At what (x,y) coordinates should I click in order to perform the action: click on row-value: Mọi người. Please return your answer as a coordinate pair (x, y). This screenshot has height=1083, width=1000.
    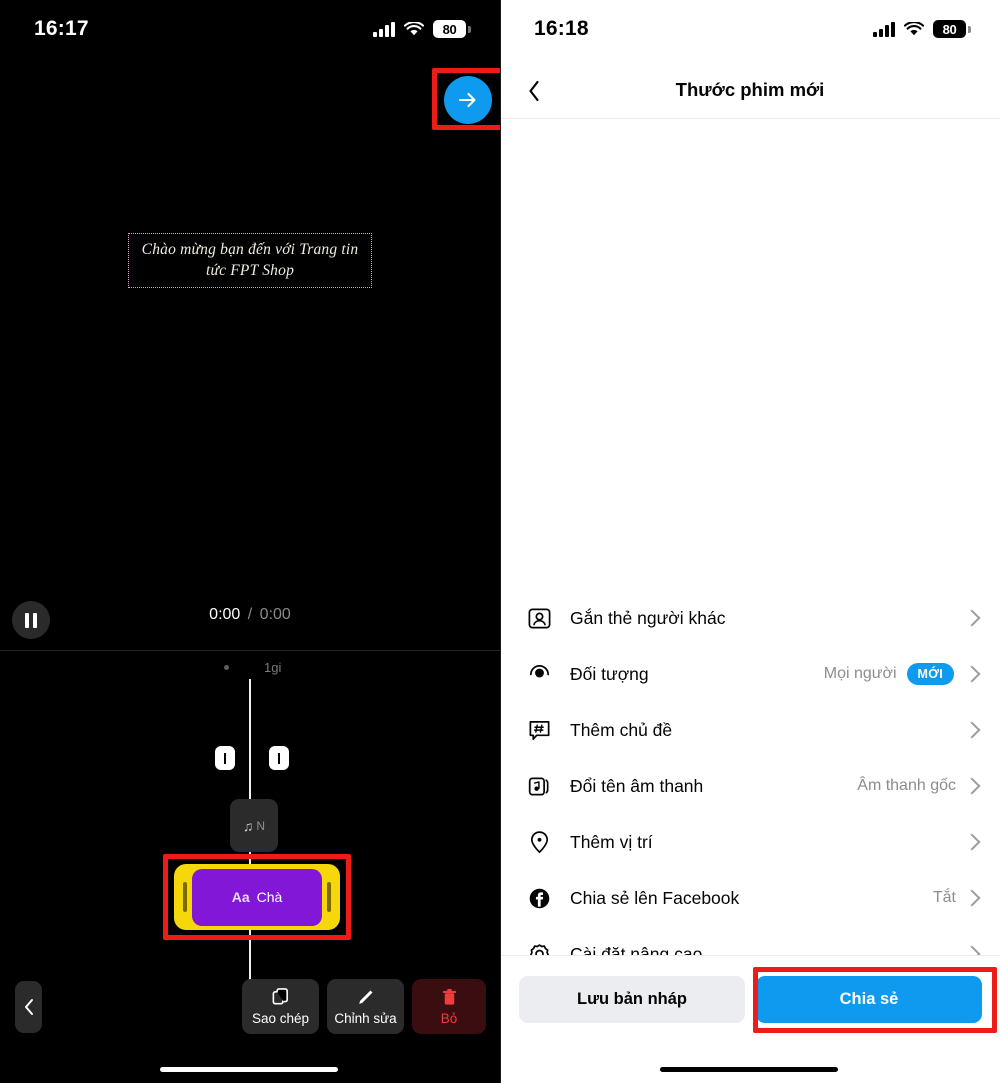
    Looking at the image, I should click on (860, 673).